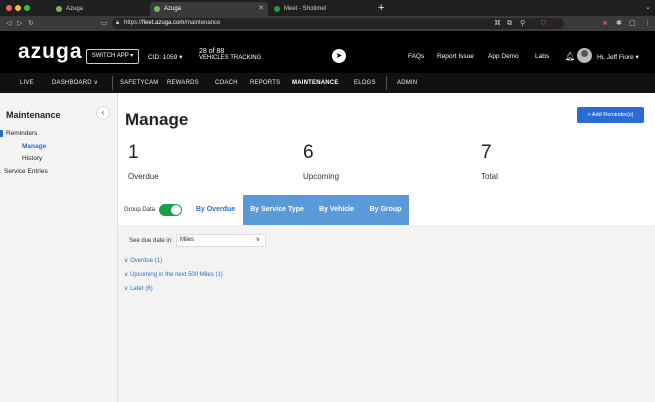 Image resolution: width=655 pixels, height=402 pixels. What do you see at coordinates (226, 83) in the screenshot?
I see `nav-coach: COACH` at bounding box center [226, 83].